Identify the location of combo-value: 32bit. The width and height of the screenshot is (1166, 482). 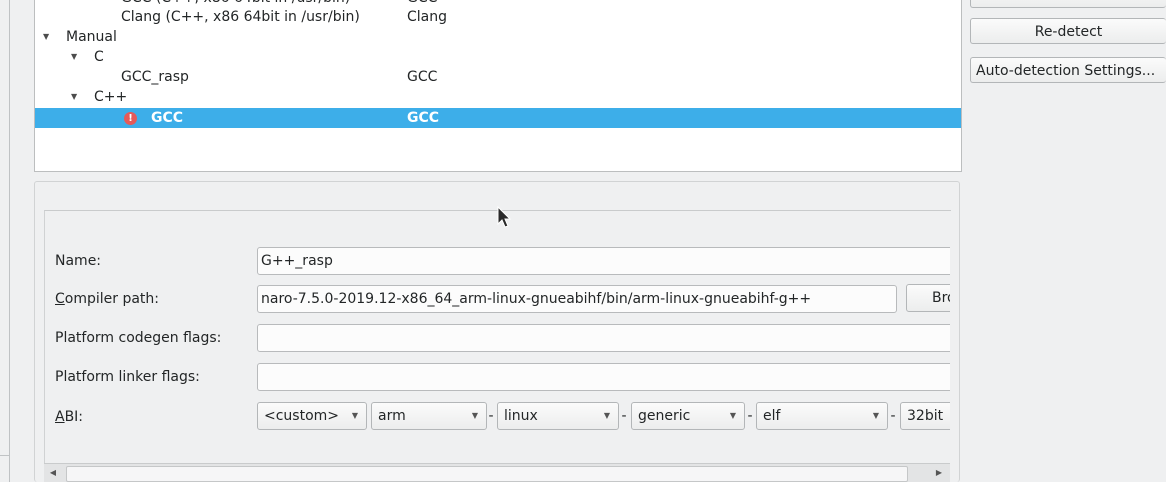
(925, 416).